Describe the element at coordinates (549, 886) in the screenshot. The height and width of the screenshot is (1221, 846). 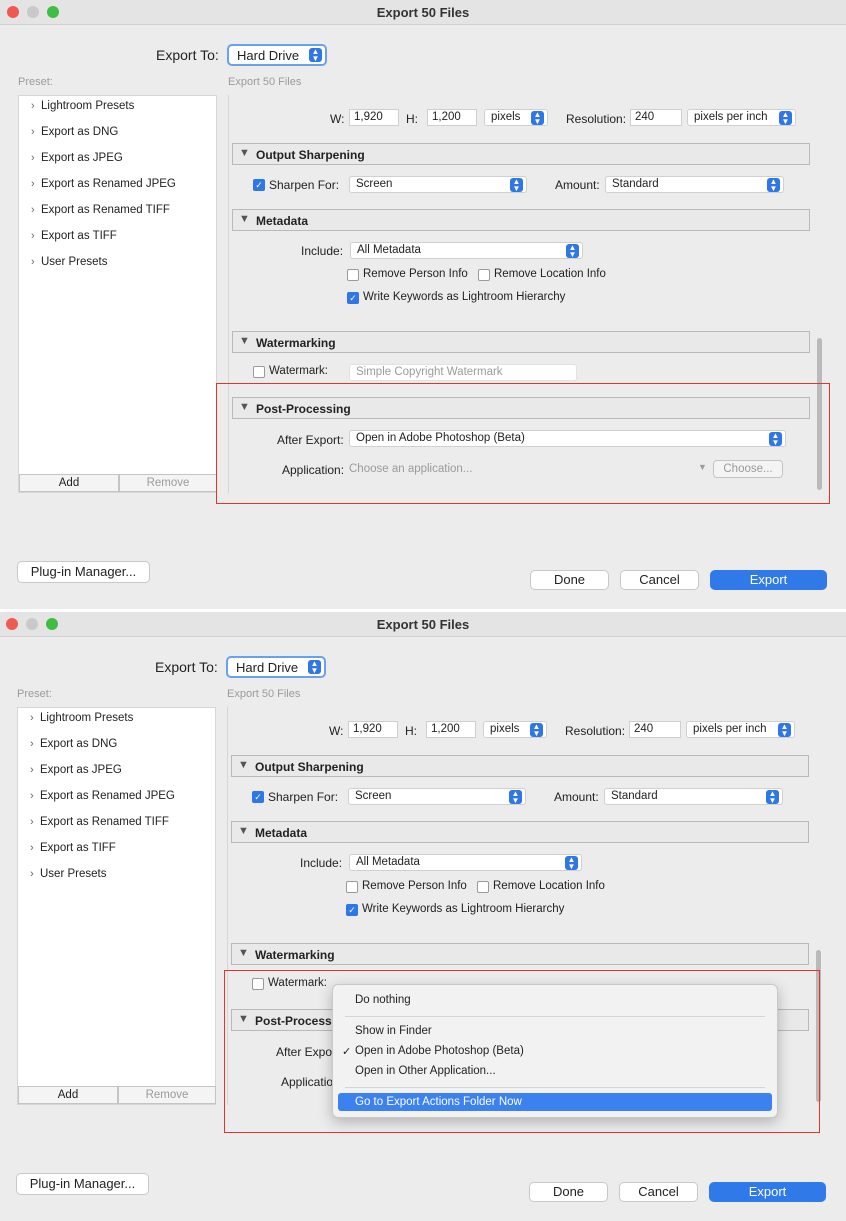
I see `remove-location-label: Remove Location Info` at that location.